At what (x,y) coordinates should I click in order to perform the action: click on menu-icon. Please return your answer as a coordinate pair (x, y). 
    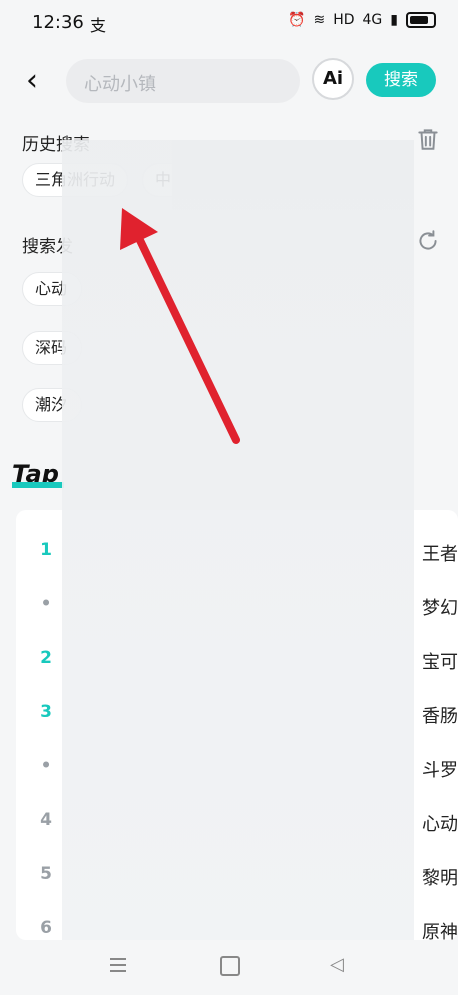
    Looking at the image, I should click on (118, 965).